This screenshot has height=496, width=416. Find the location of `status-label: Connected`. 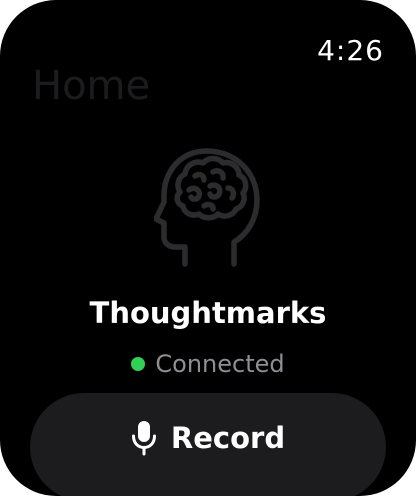

status-label: Connected is located at coordinates (220, 364).